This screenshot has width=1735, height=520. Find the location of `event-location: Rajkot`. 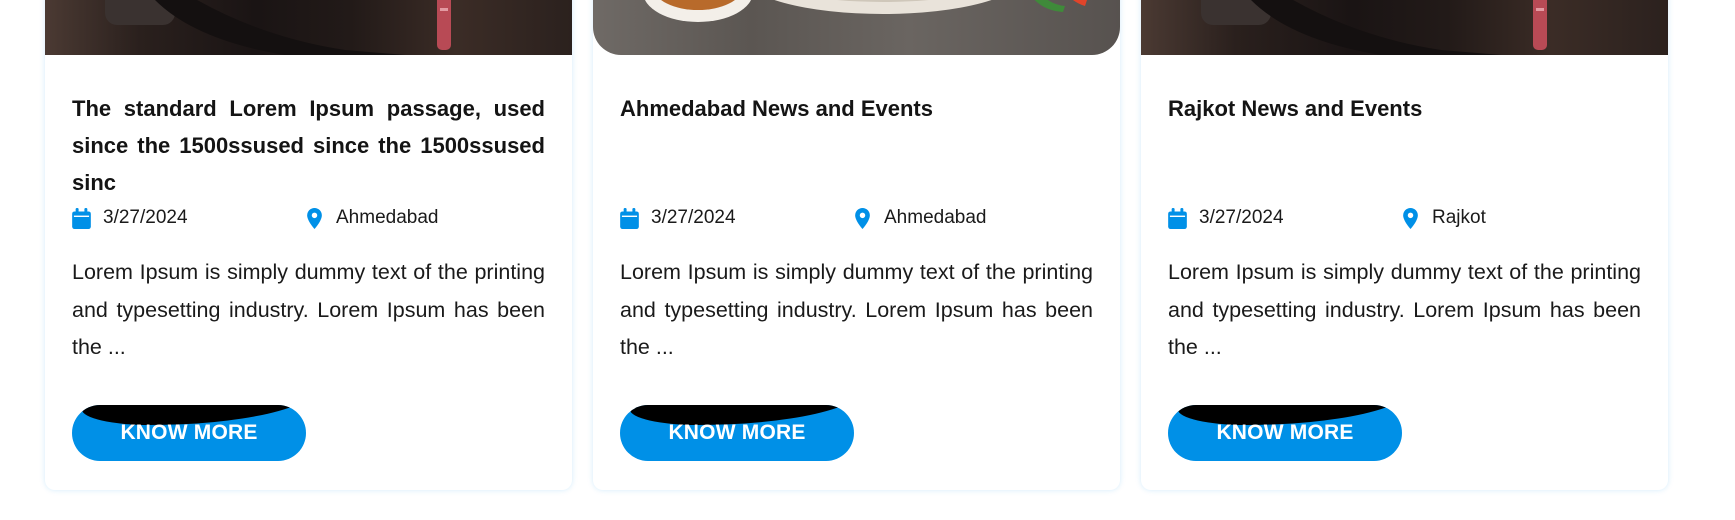

event-location: Rajkot is located at coordinates (1443, 218).